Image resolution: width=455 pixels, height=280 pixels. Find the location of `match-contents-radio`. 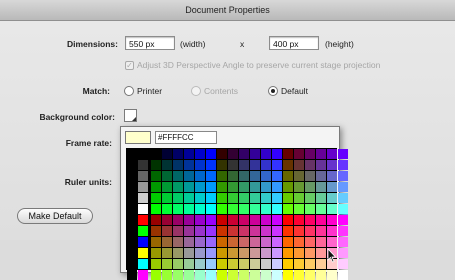

match-contents-radio is located at coordinates (196, 91).